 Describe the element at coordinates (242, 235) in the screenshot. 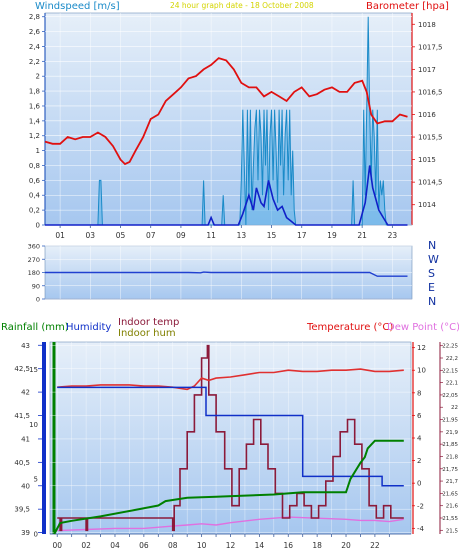

I see `time-tick-label: 13` at that location.